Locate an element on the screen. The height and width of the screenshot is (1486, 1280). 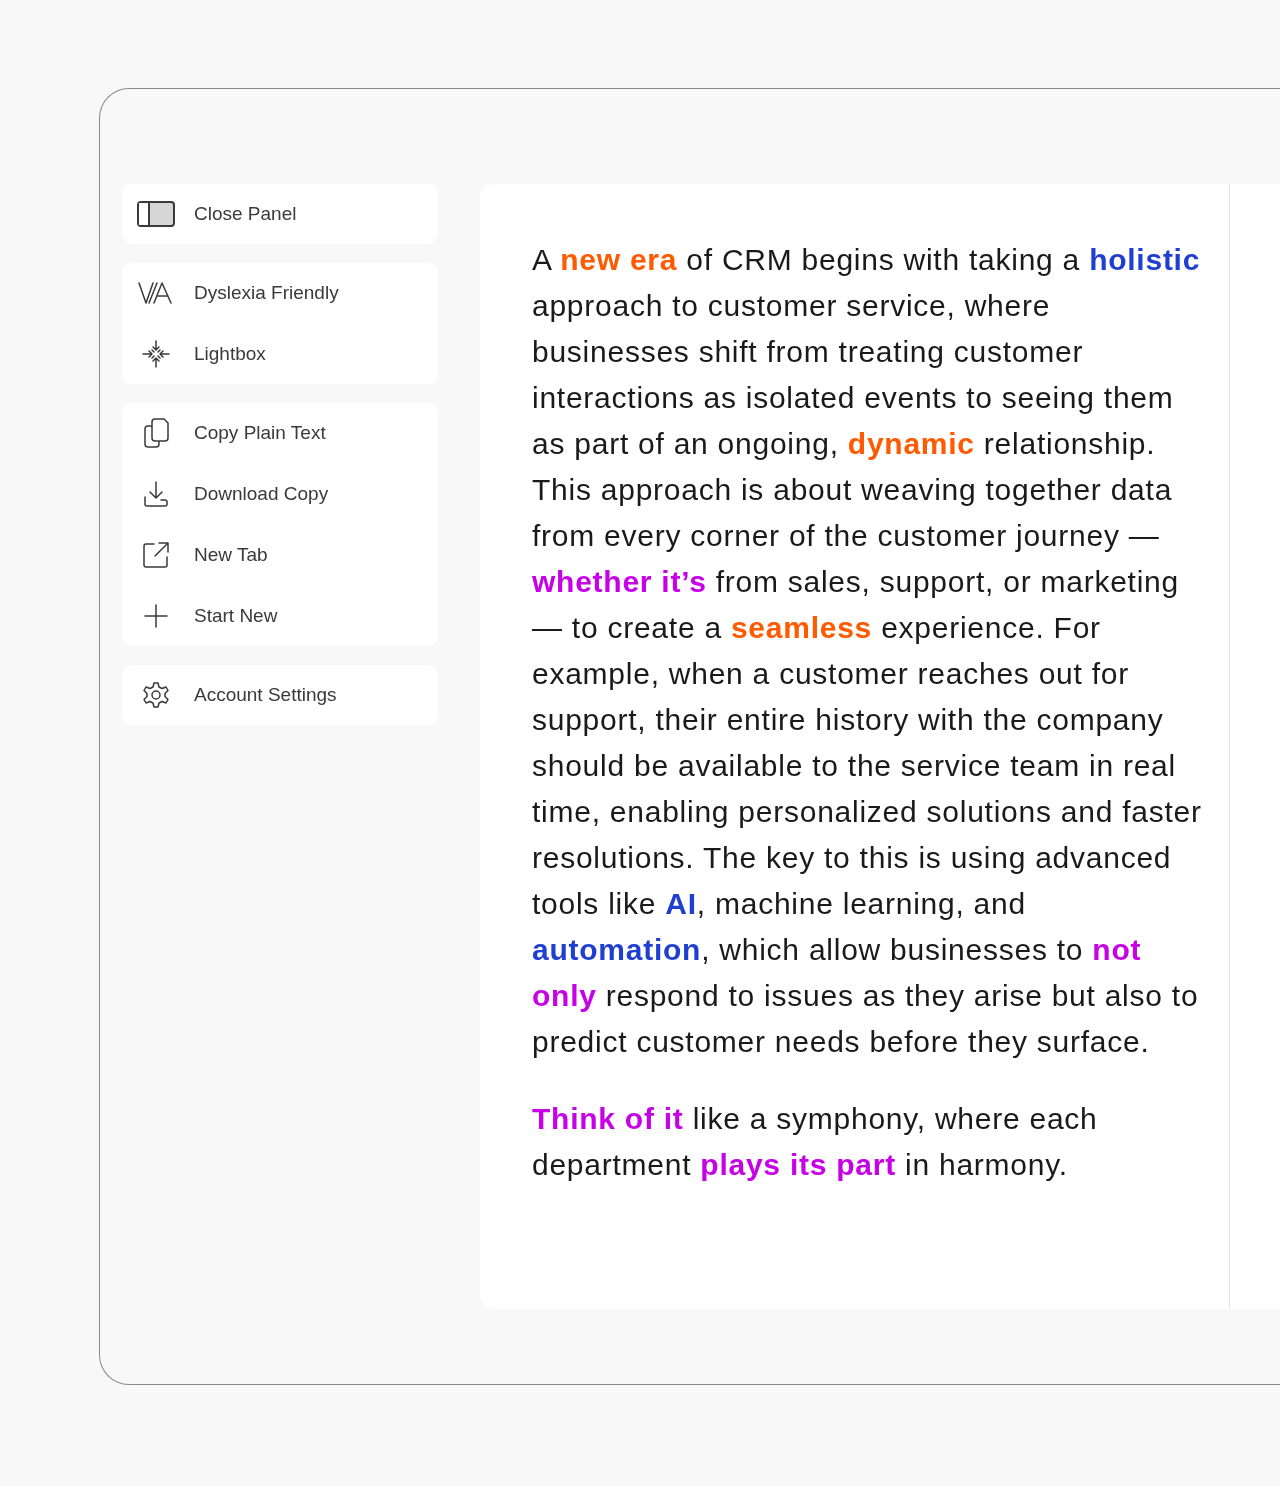
menu-item: Dyslexia Friendly is located at coordinates (280, 293).